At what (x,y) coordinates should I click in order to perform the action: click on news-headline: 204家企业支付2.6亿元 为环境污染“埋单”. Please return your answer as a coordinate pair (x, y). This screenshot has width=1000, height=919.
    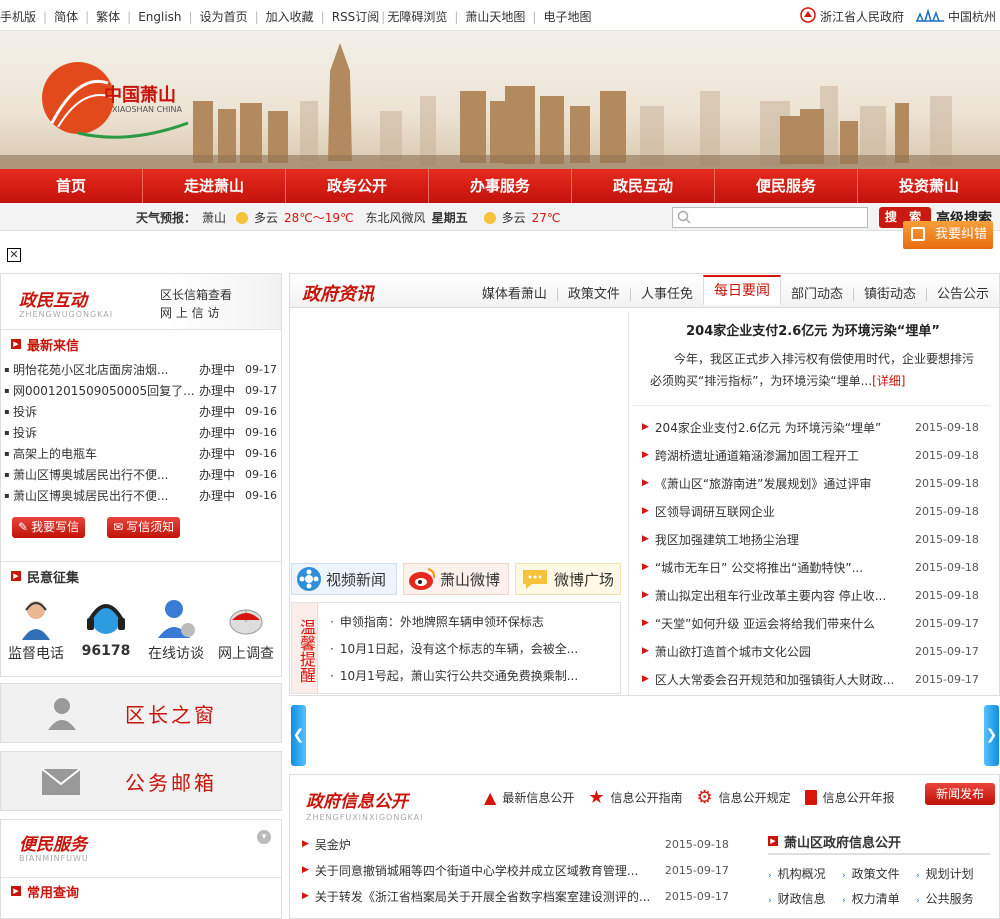
    Looking at the image, I should click on (813, 329).